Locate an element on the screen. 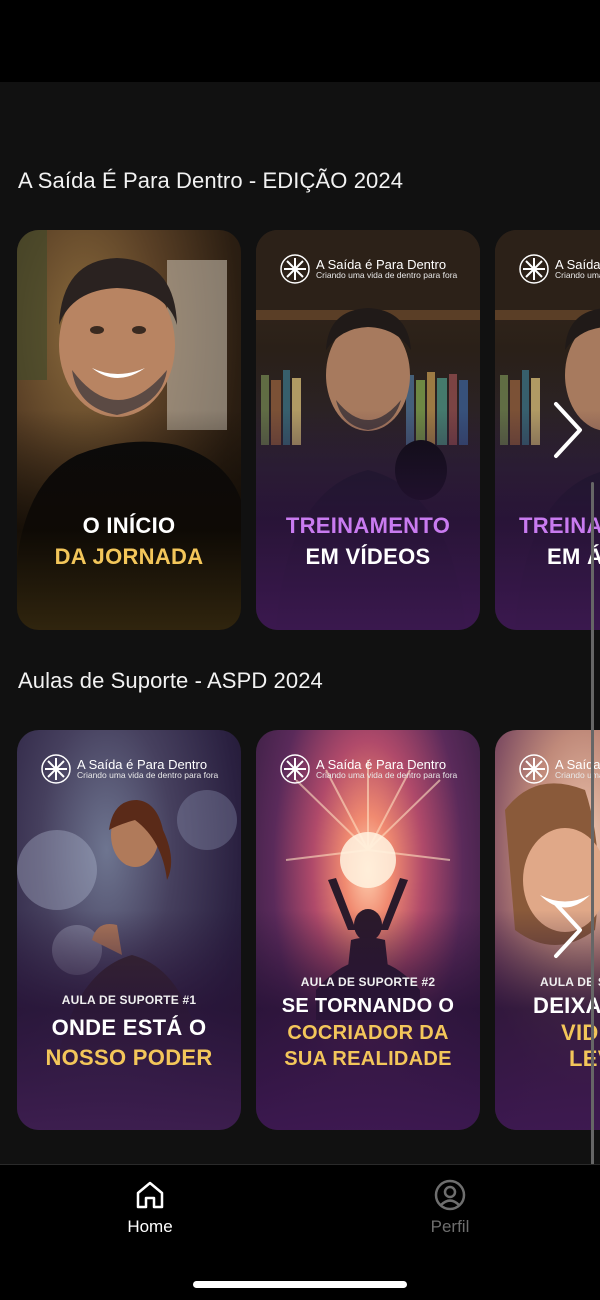 This screenshot has width=600, height=1300. card-title-line2: DA JORNADA is located at coordinates (129, 556).